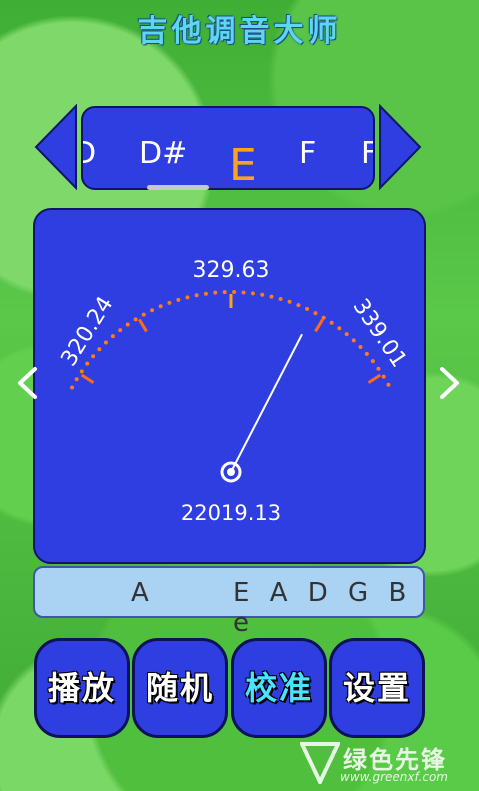 The image size is (479, 791). I want to click on string-set-bar: A E A D G B e, so click(229, 602).